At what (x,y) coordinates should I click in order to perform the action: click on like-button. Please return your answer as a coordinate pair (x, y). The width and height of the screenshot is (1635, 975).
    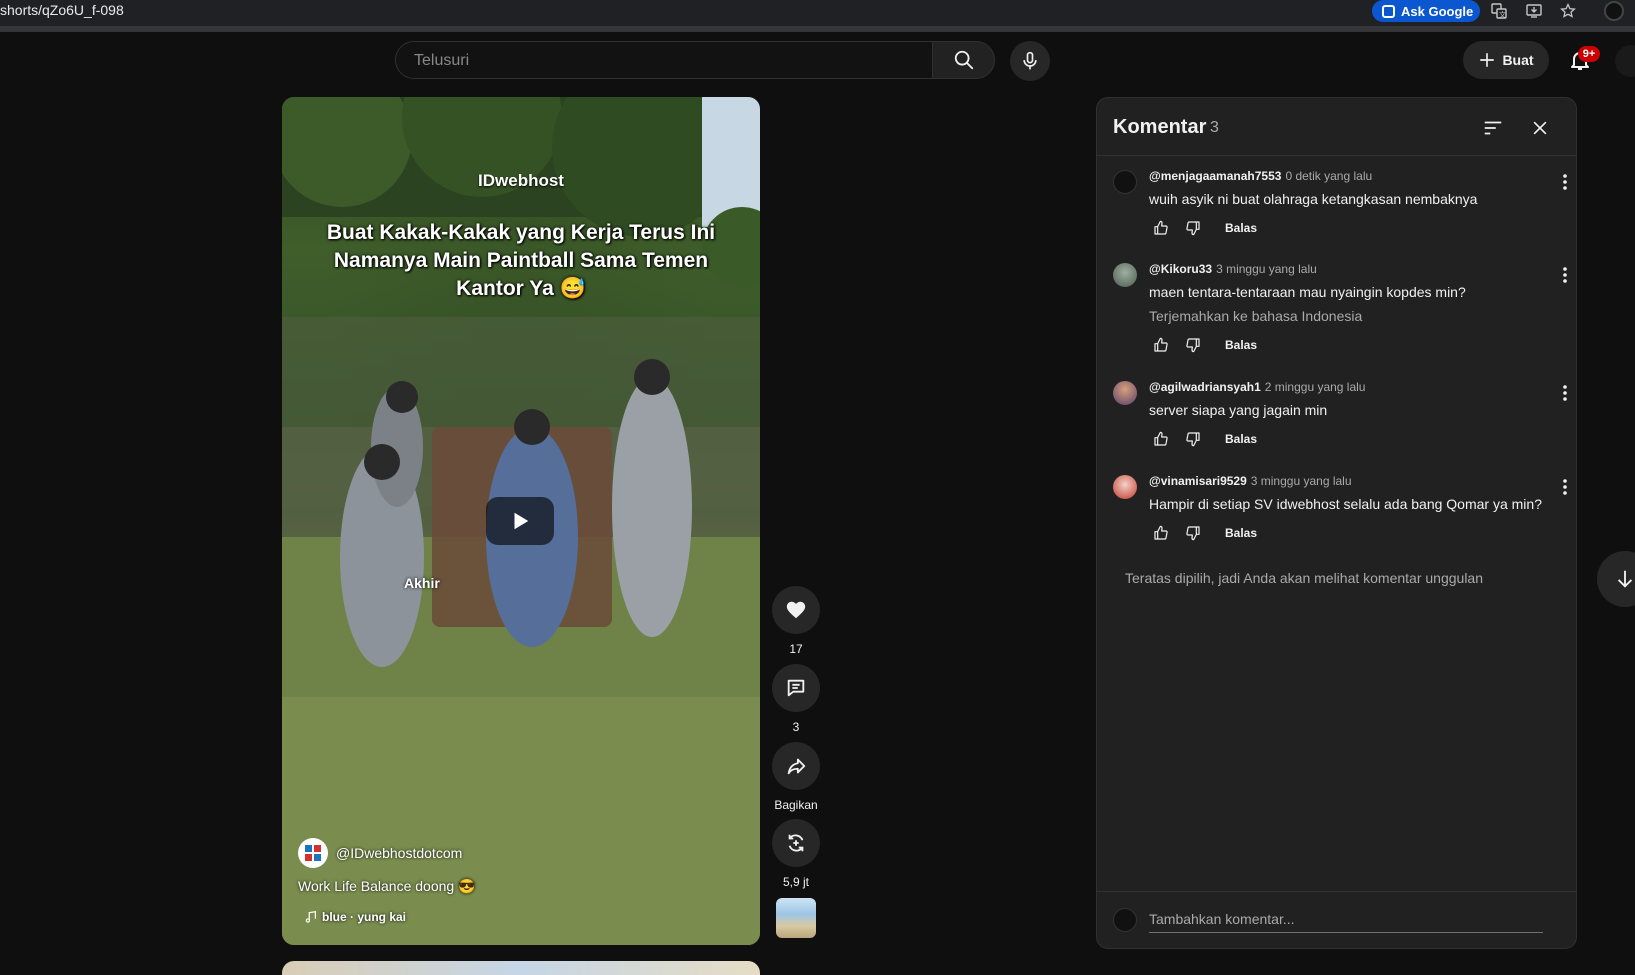
    Looking at the image, I should click on (796, 610).